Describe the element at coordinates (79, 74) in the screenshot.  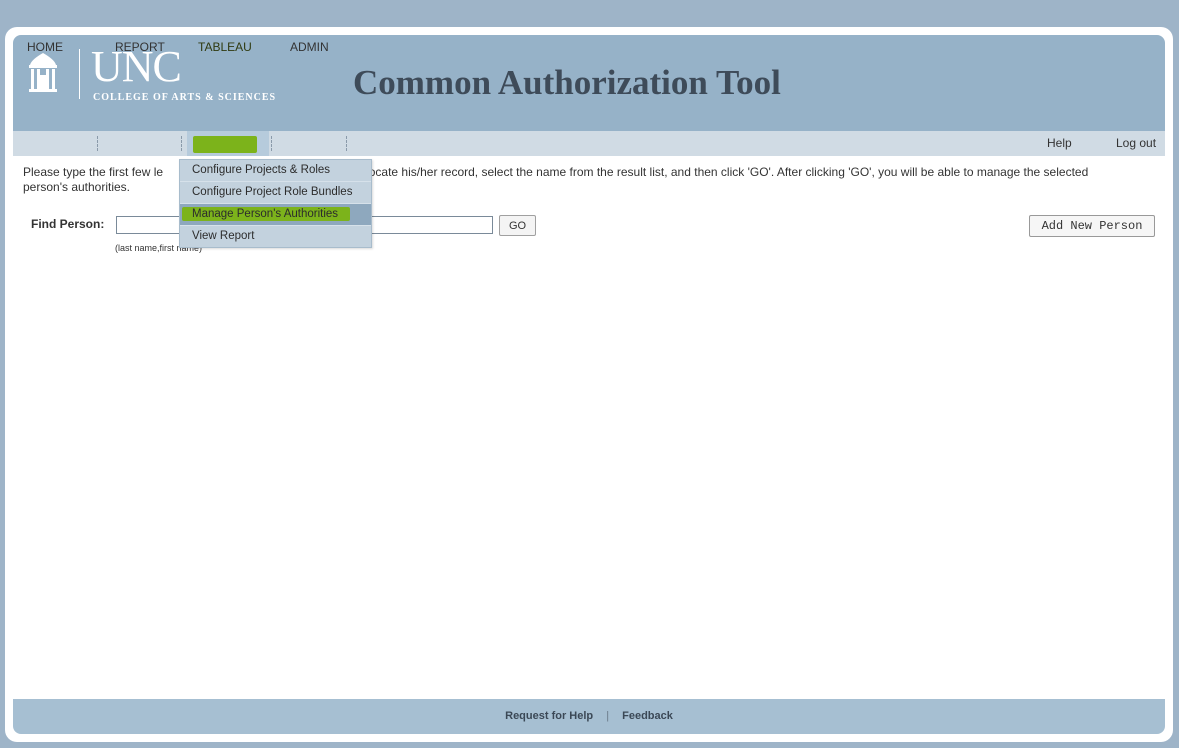
I see `logo-divider` at that location.